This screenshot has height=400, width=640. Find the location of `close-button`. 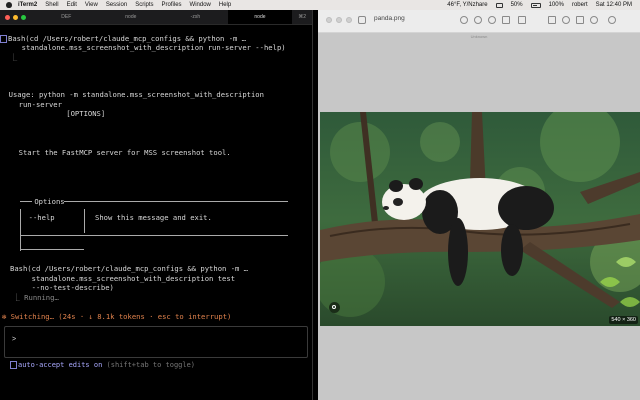

close-button is located at coordinates (7, 17).